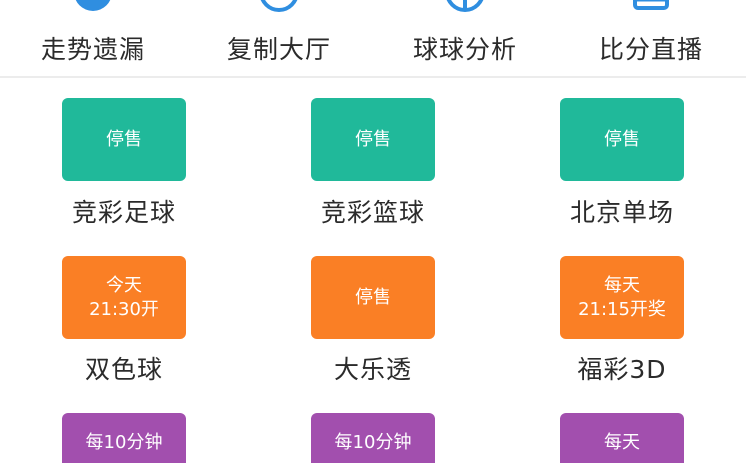  Describe the element at coordinates (92, 49) in the screenshot. I see `nav-label: 走势遗漏` at that location.